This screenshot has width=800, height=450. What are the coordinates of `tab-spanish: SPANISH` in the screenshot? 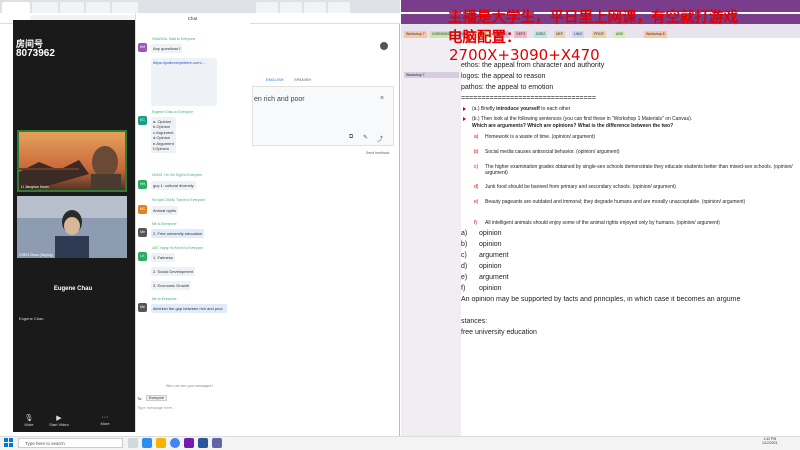 It's located at (302, 79).